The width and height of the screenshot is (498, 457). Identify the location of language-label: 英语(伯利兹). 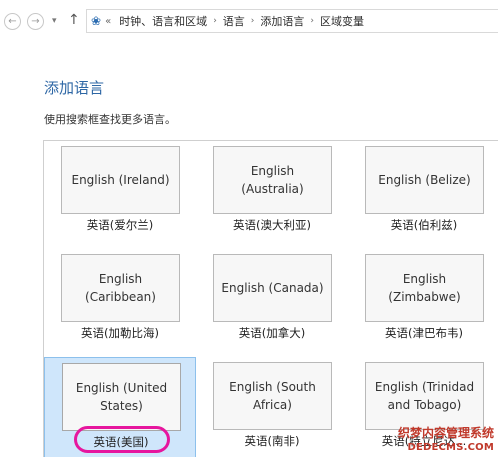
(424, 225).